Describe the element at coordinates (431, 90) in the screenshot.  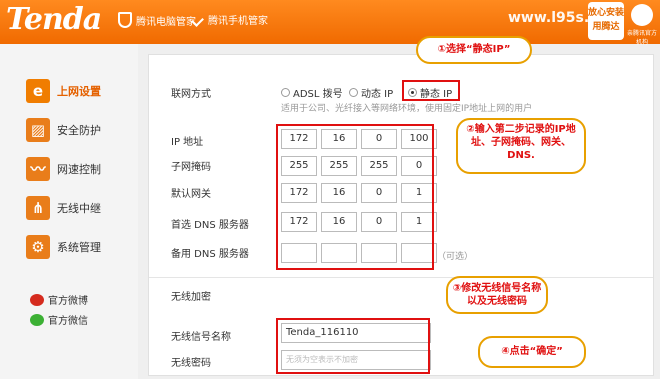
I see `static-ip-highlight` at that location.